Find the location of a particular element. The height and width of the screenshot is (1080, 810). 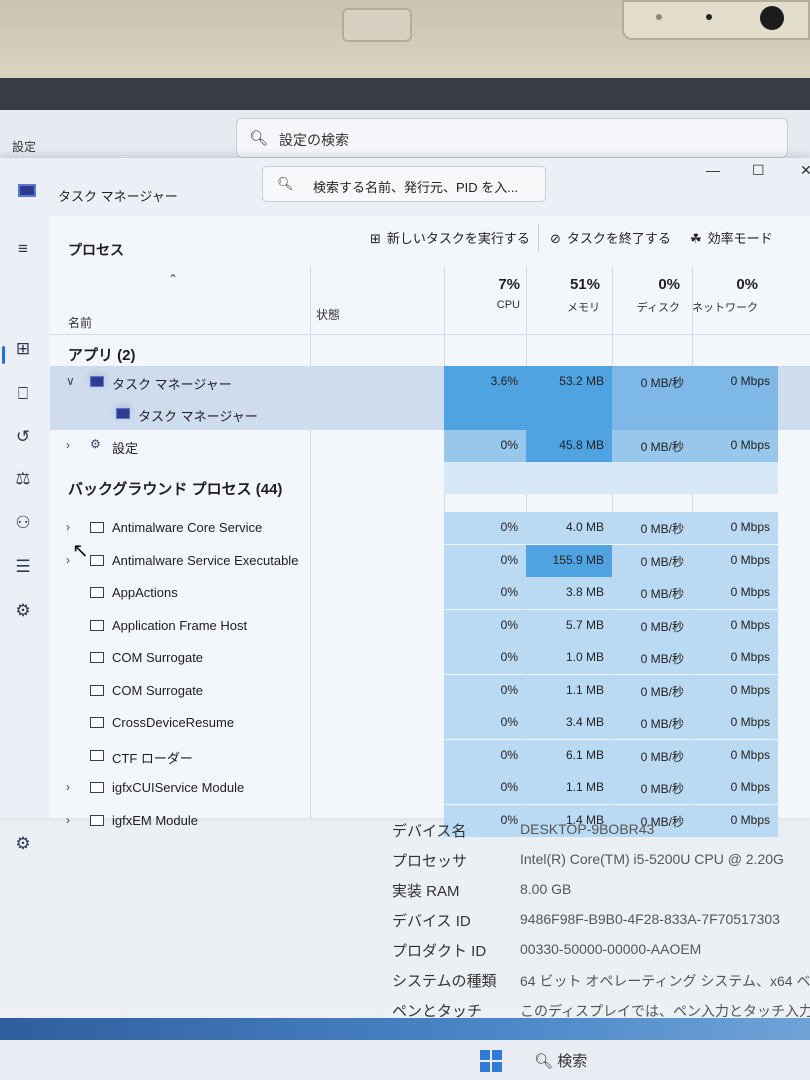

window-title: タスク マネージャー is located at coordinates (118, 196).